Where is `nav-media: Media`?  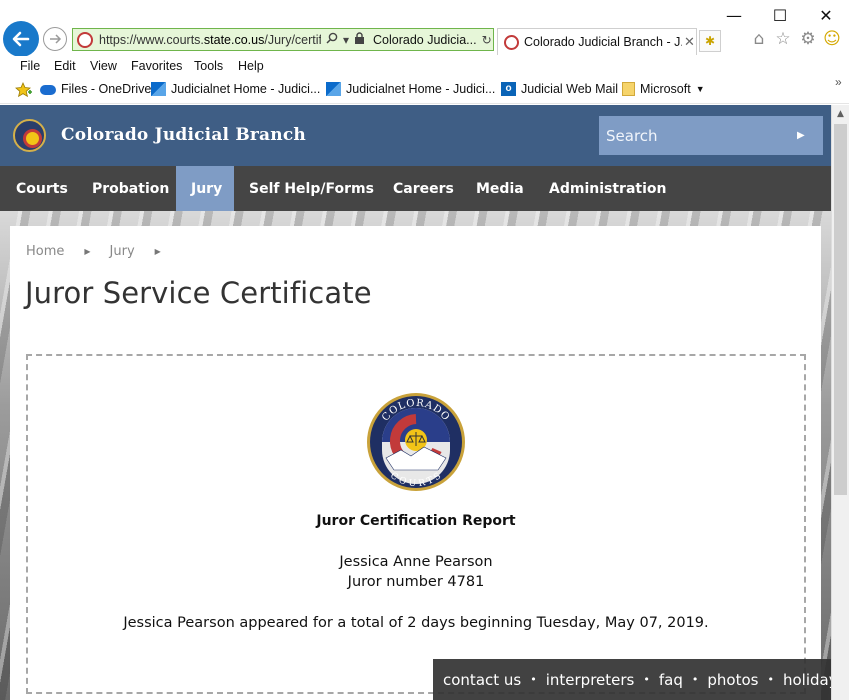 nav-media: Media is located at coordinates (500, 188).